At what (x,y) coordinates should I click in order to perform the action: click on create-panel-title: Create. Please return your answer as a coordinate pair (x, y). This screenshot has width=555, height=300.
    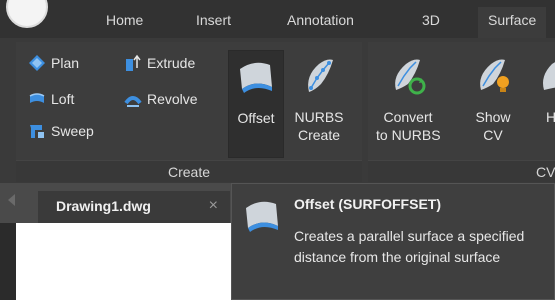
    Looking at the image, I should click on (189, 172).